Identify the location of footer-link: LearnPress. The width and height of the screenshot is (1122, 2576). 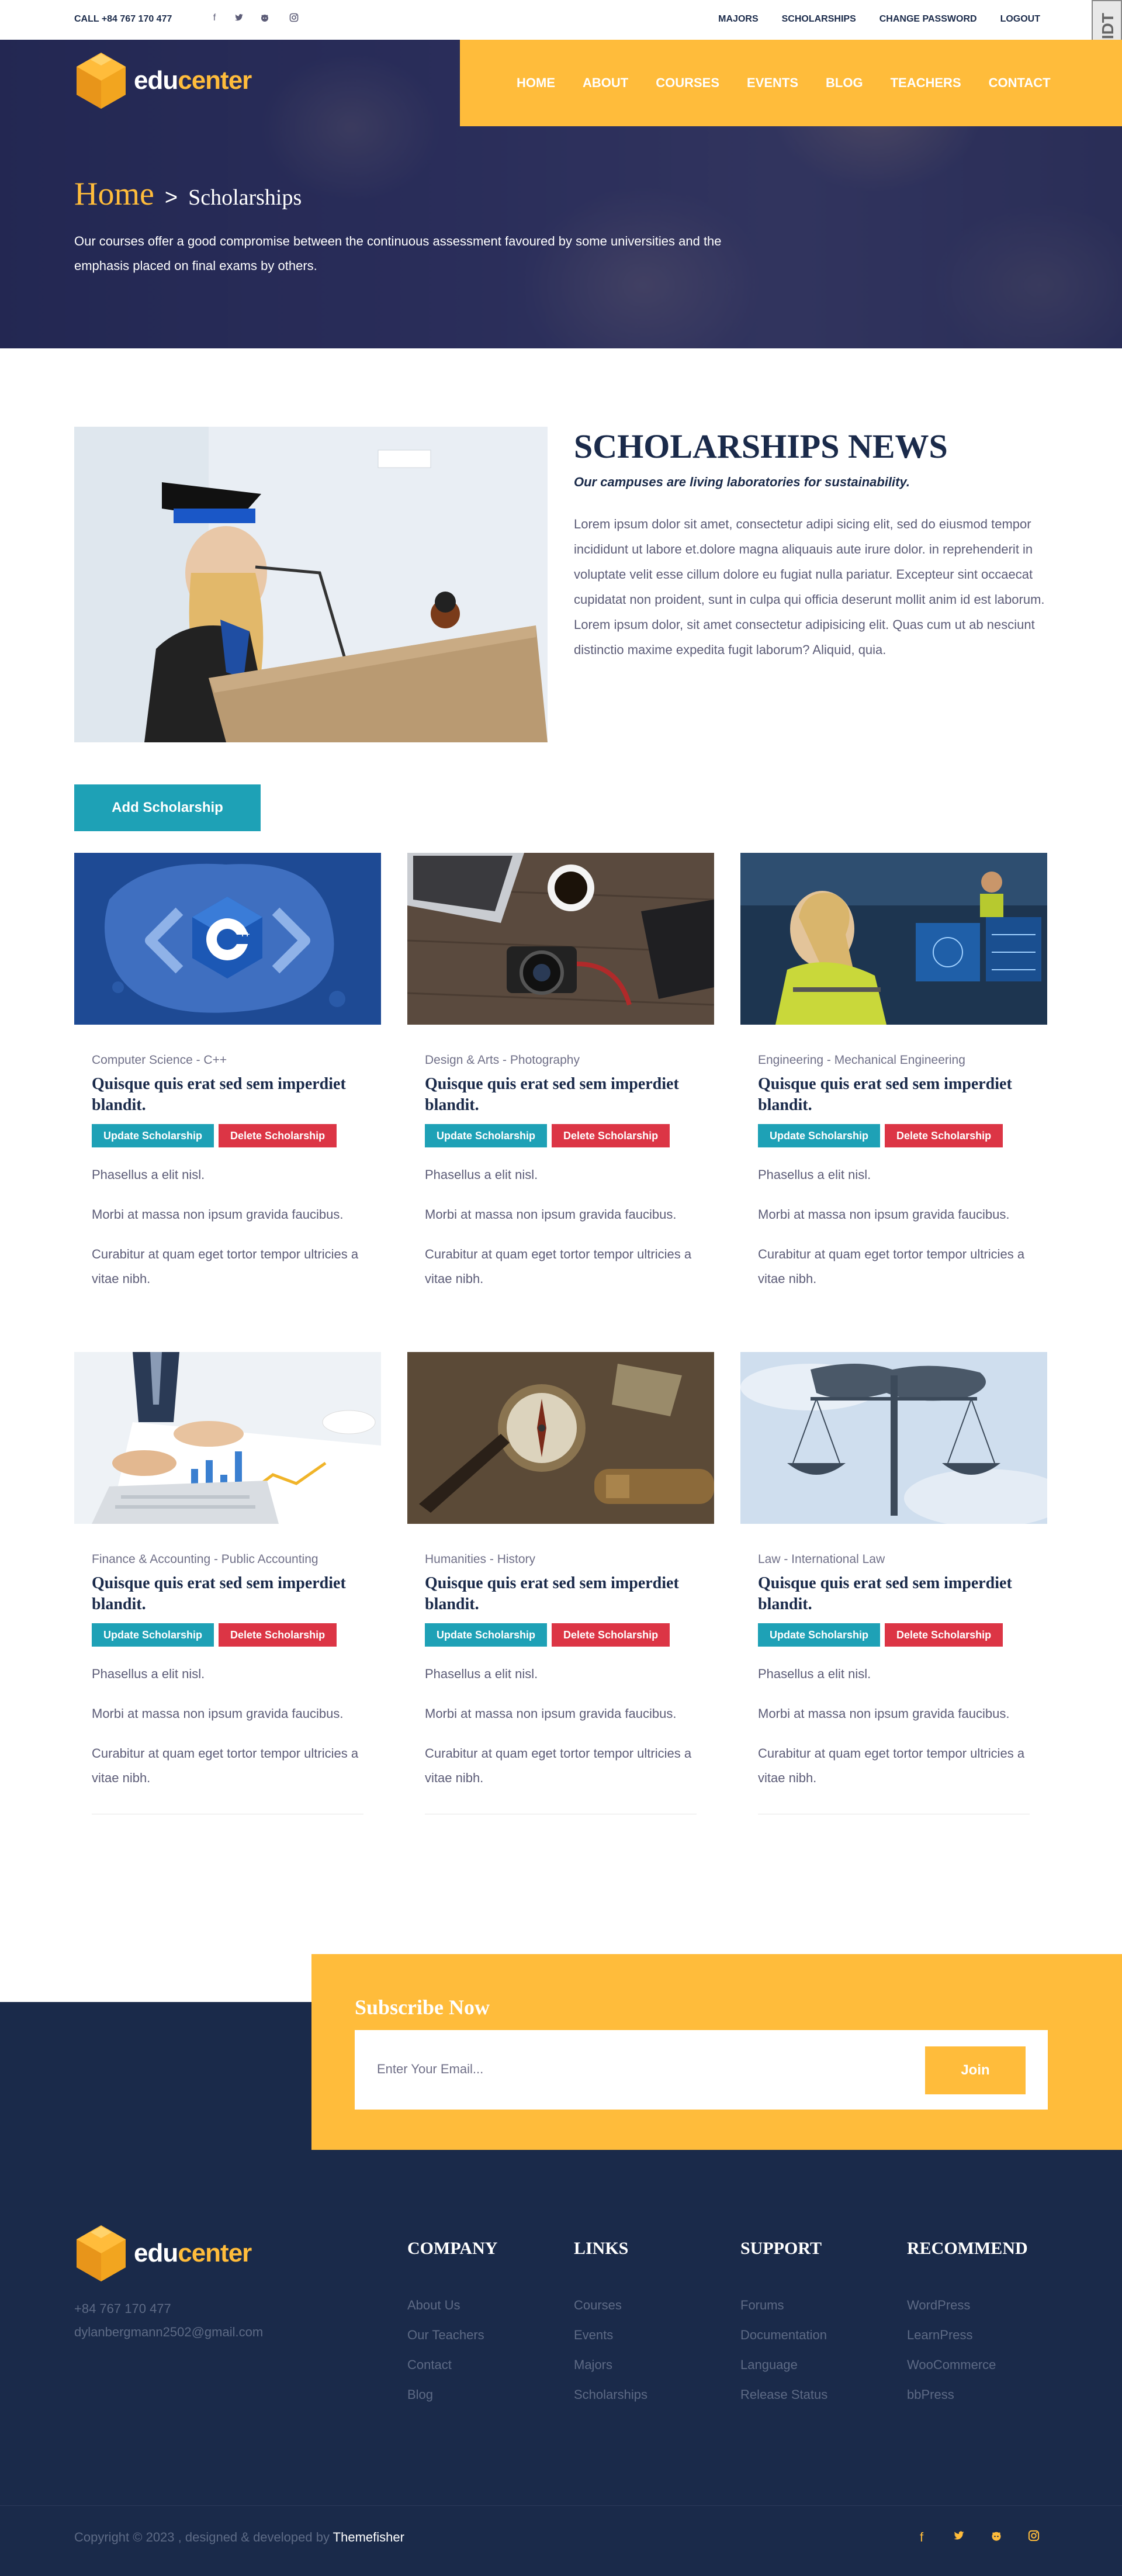
(967, 2335).